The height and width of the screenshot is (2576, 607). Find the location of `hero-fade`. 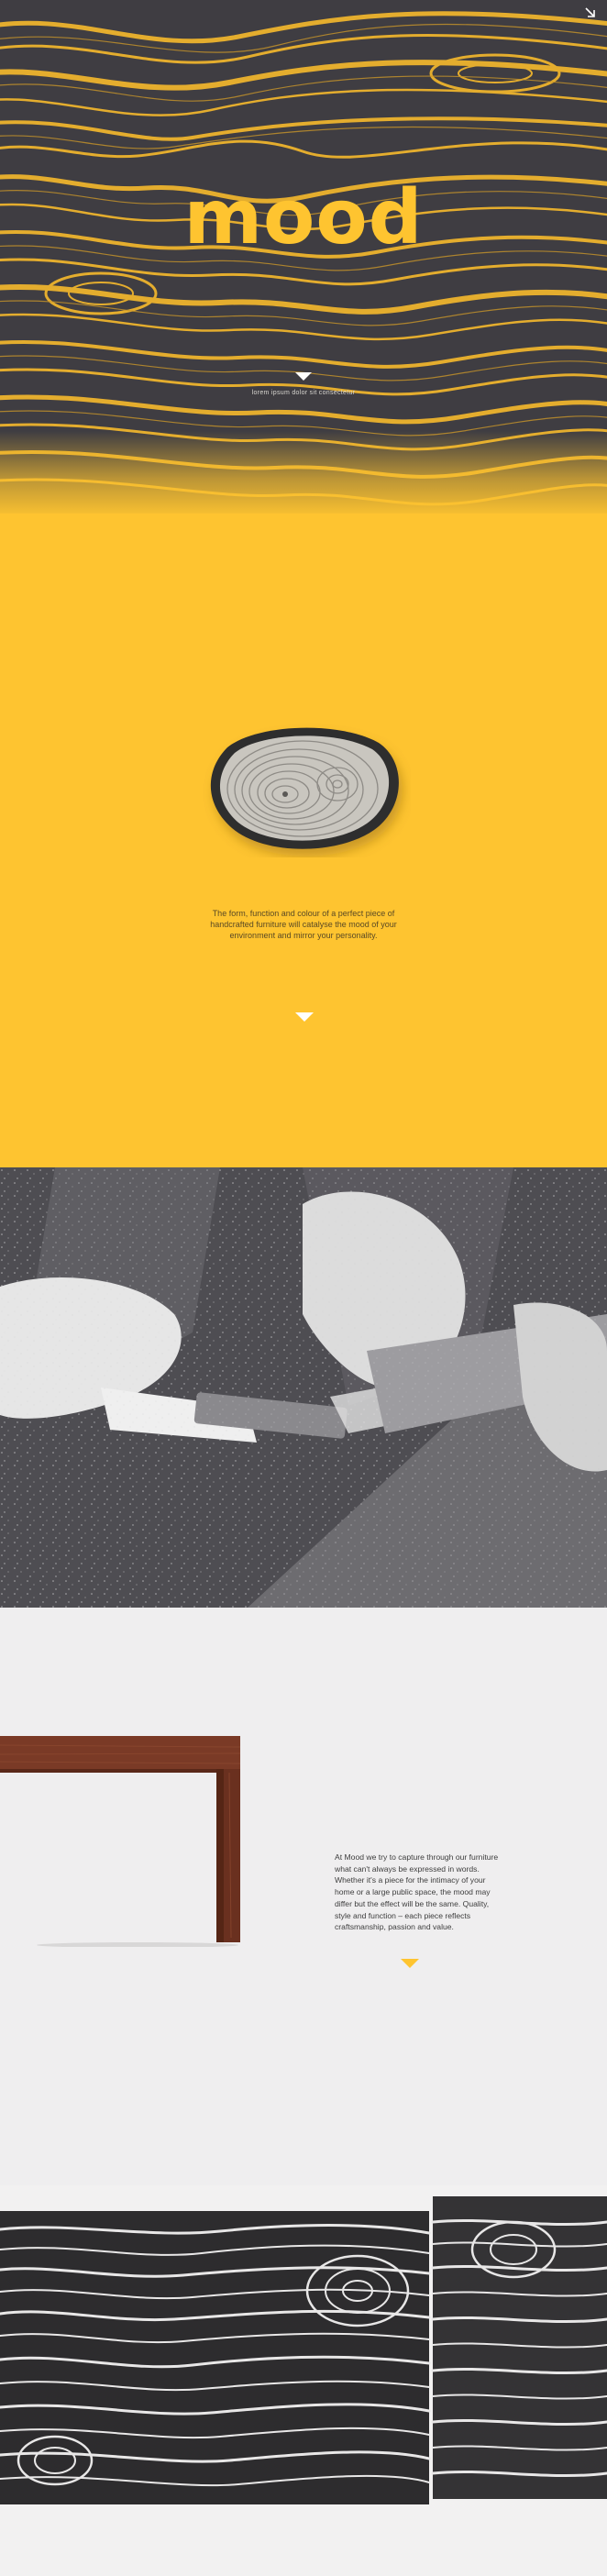

hero-fade is located at coordinates (303, 472).